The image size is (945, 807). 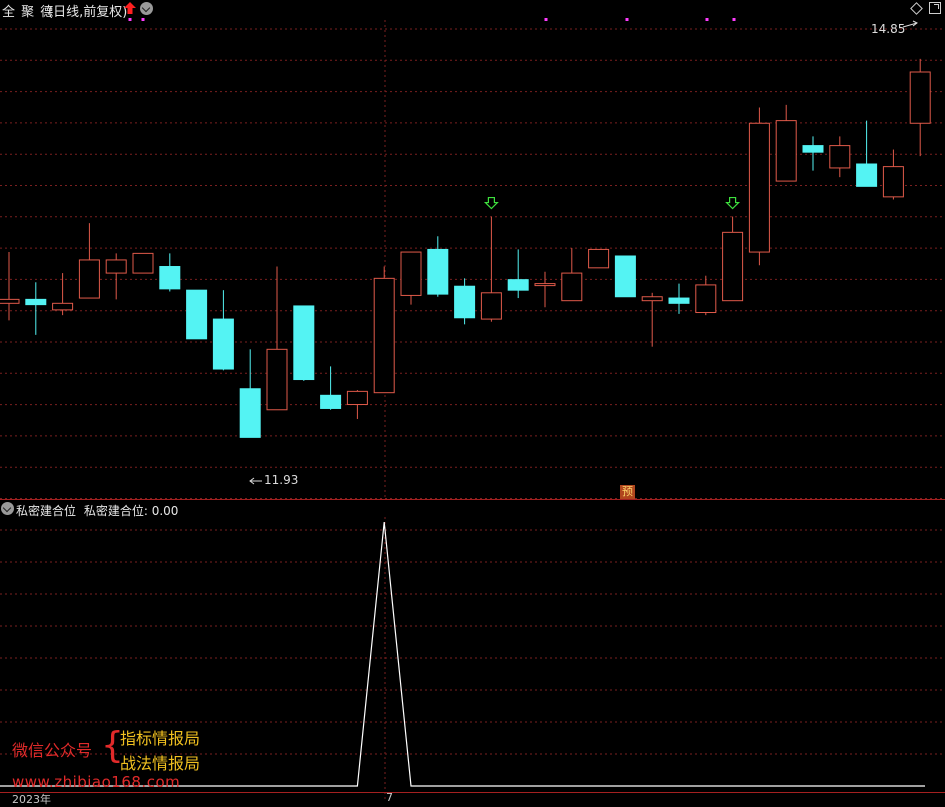 What do you see at coordinates (389, 797) in the screenshot?
I see `x-axis-month-label: 7` at bounding box center [389, 797].